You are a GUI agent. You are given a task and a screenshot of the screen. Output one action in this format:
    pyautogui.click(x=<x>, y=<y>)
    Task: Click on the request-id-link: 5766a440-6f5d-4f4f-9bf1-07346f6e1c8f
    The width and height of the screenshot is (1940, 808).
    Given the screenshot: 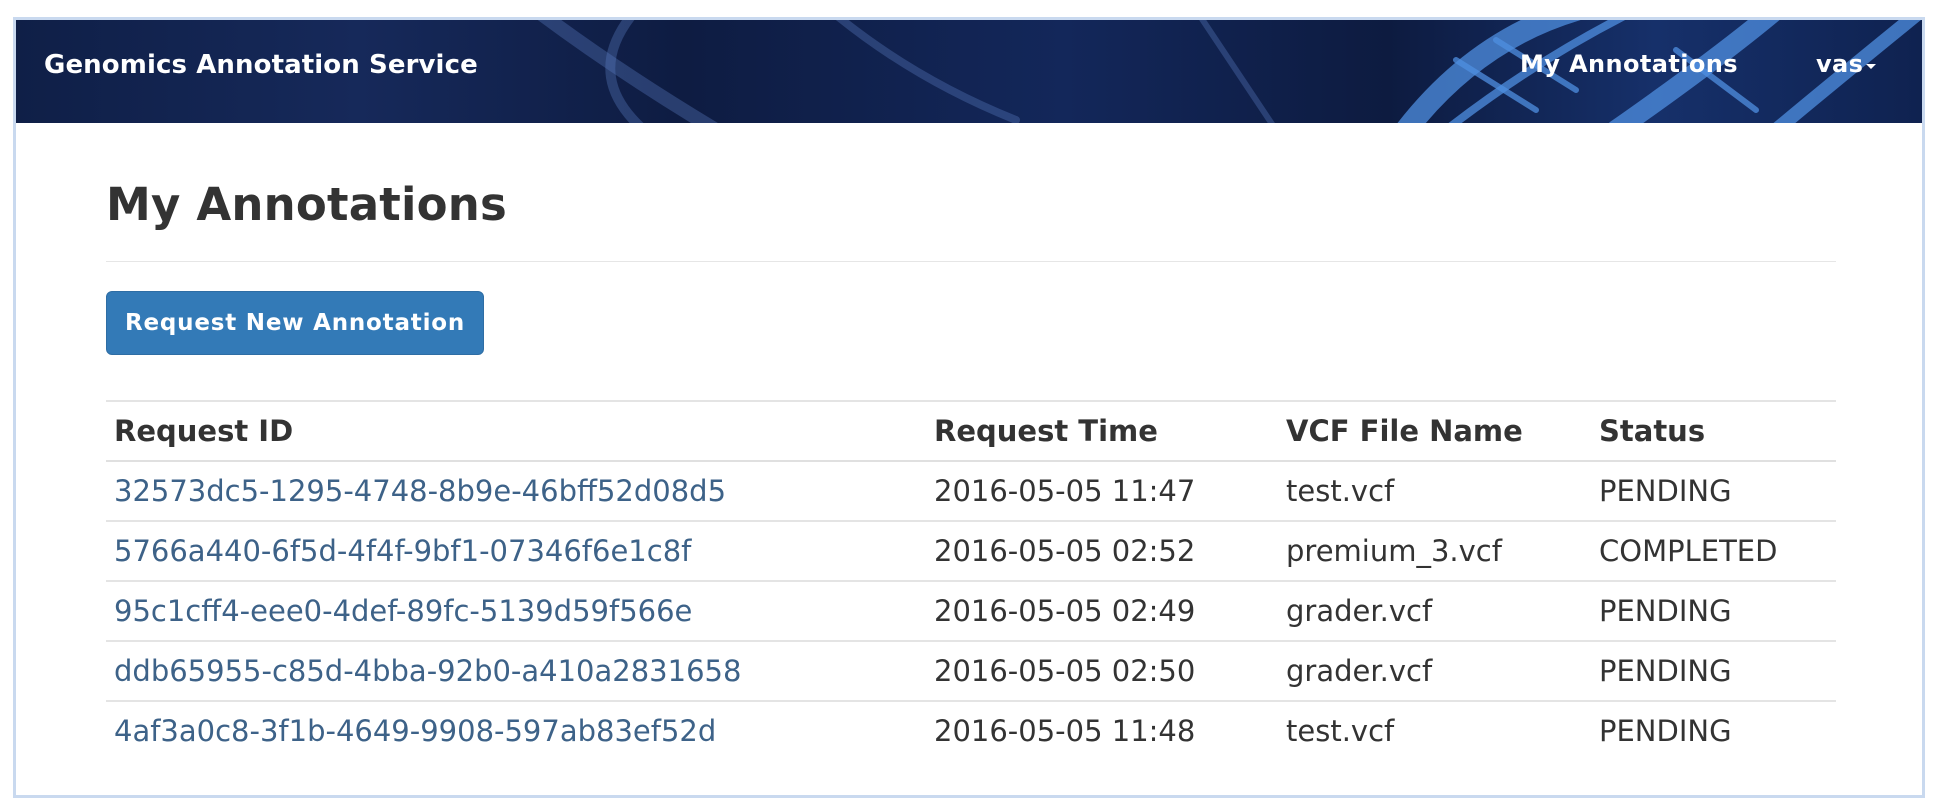 What is the action you would take?
    pyautogui.click(x=402, y=551)
    